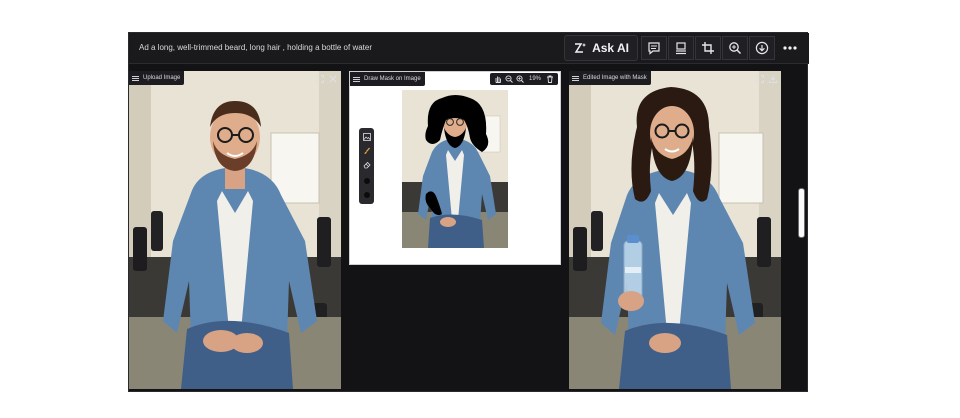 The height and width of the screenshot is (418, 960). I want to click on mask-panel-title: Draw Mask on Image, so click(387, 79).